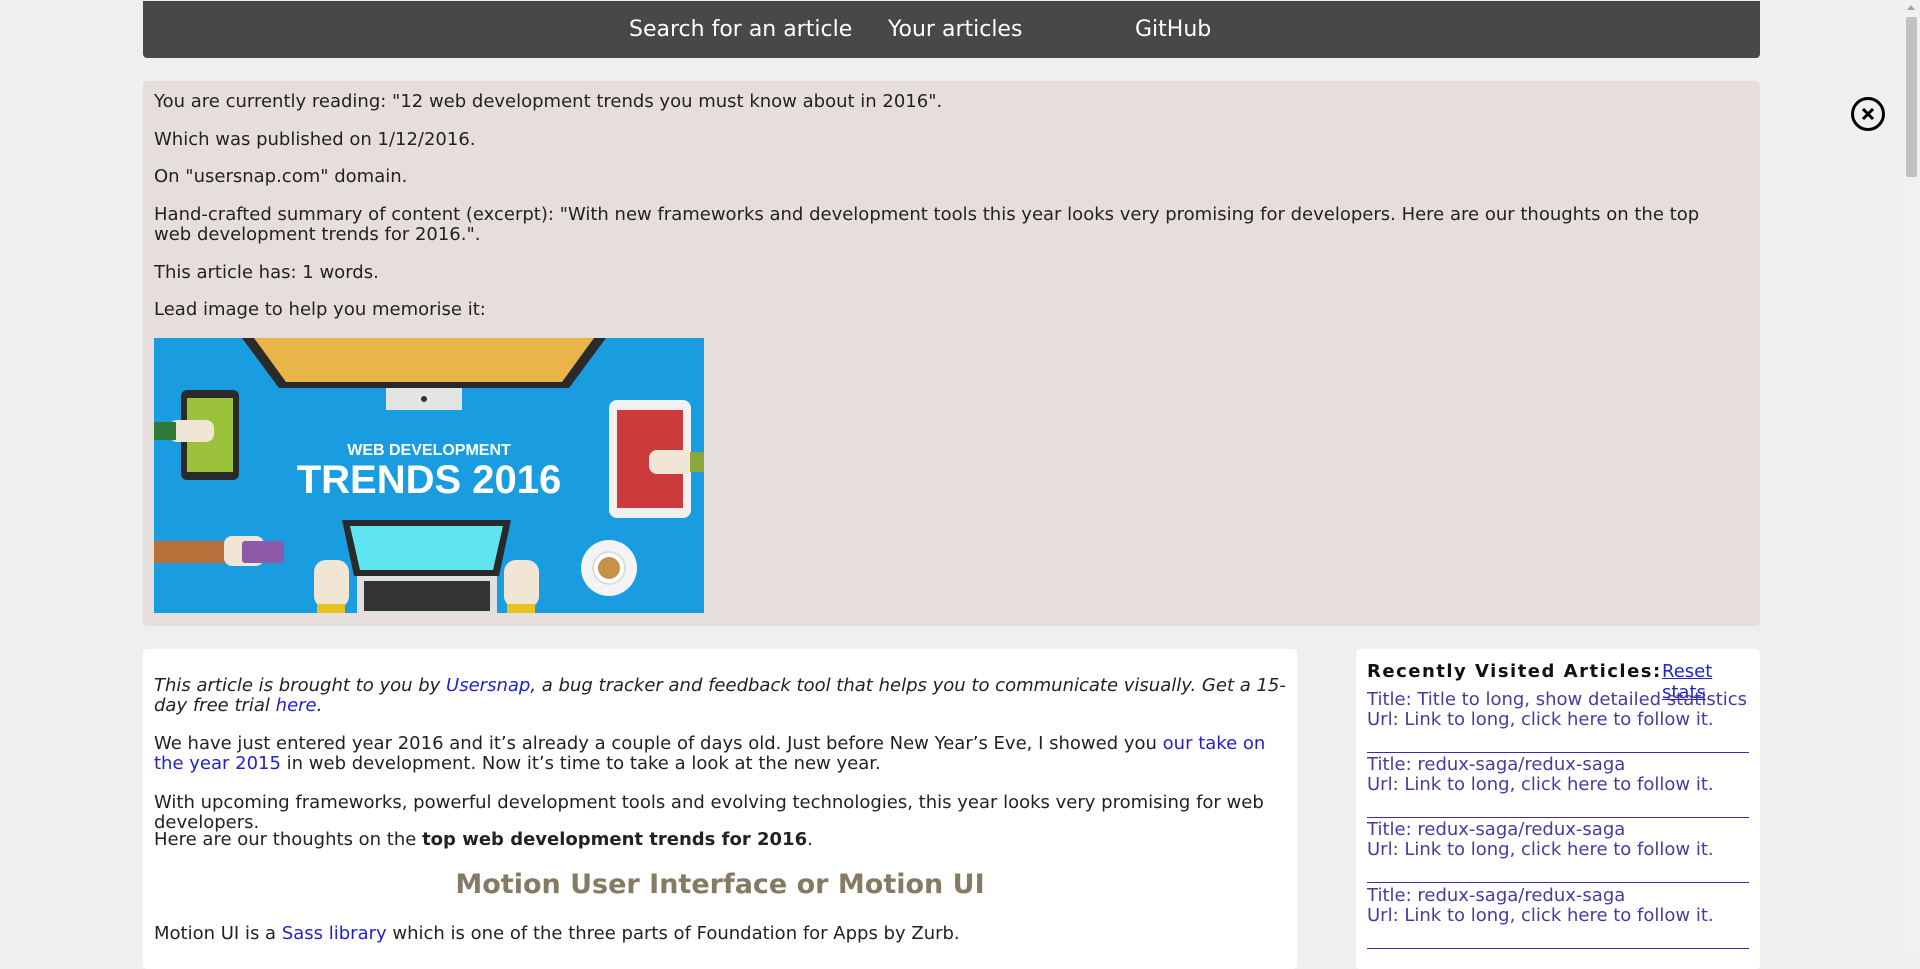 This screenshot has height=969, width=1920. What do you see at coordinates (720, 884) in the screenshot?
I see `section-heading: Motion User Interface or Motion UI` at bounding box center [720, 884].